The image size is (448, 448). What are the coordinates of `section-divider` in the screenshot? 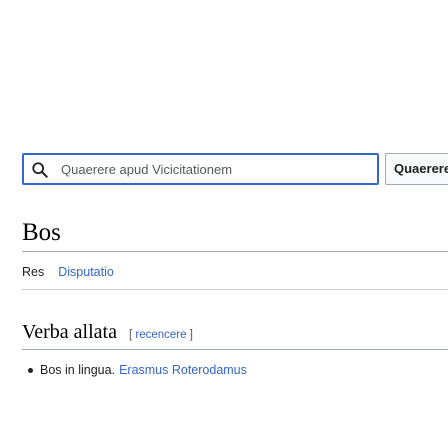 It's located at (235, 349).